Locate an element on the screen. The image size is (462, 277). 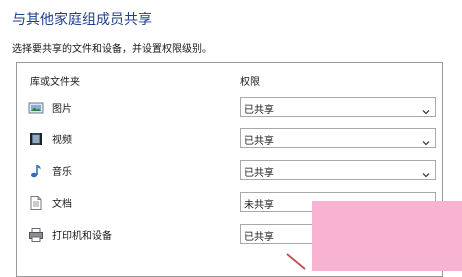
permission-column-header: 权限 is located at coordinates (250, 82).